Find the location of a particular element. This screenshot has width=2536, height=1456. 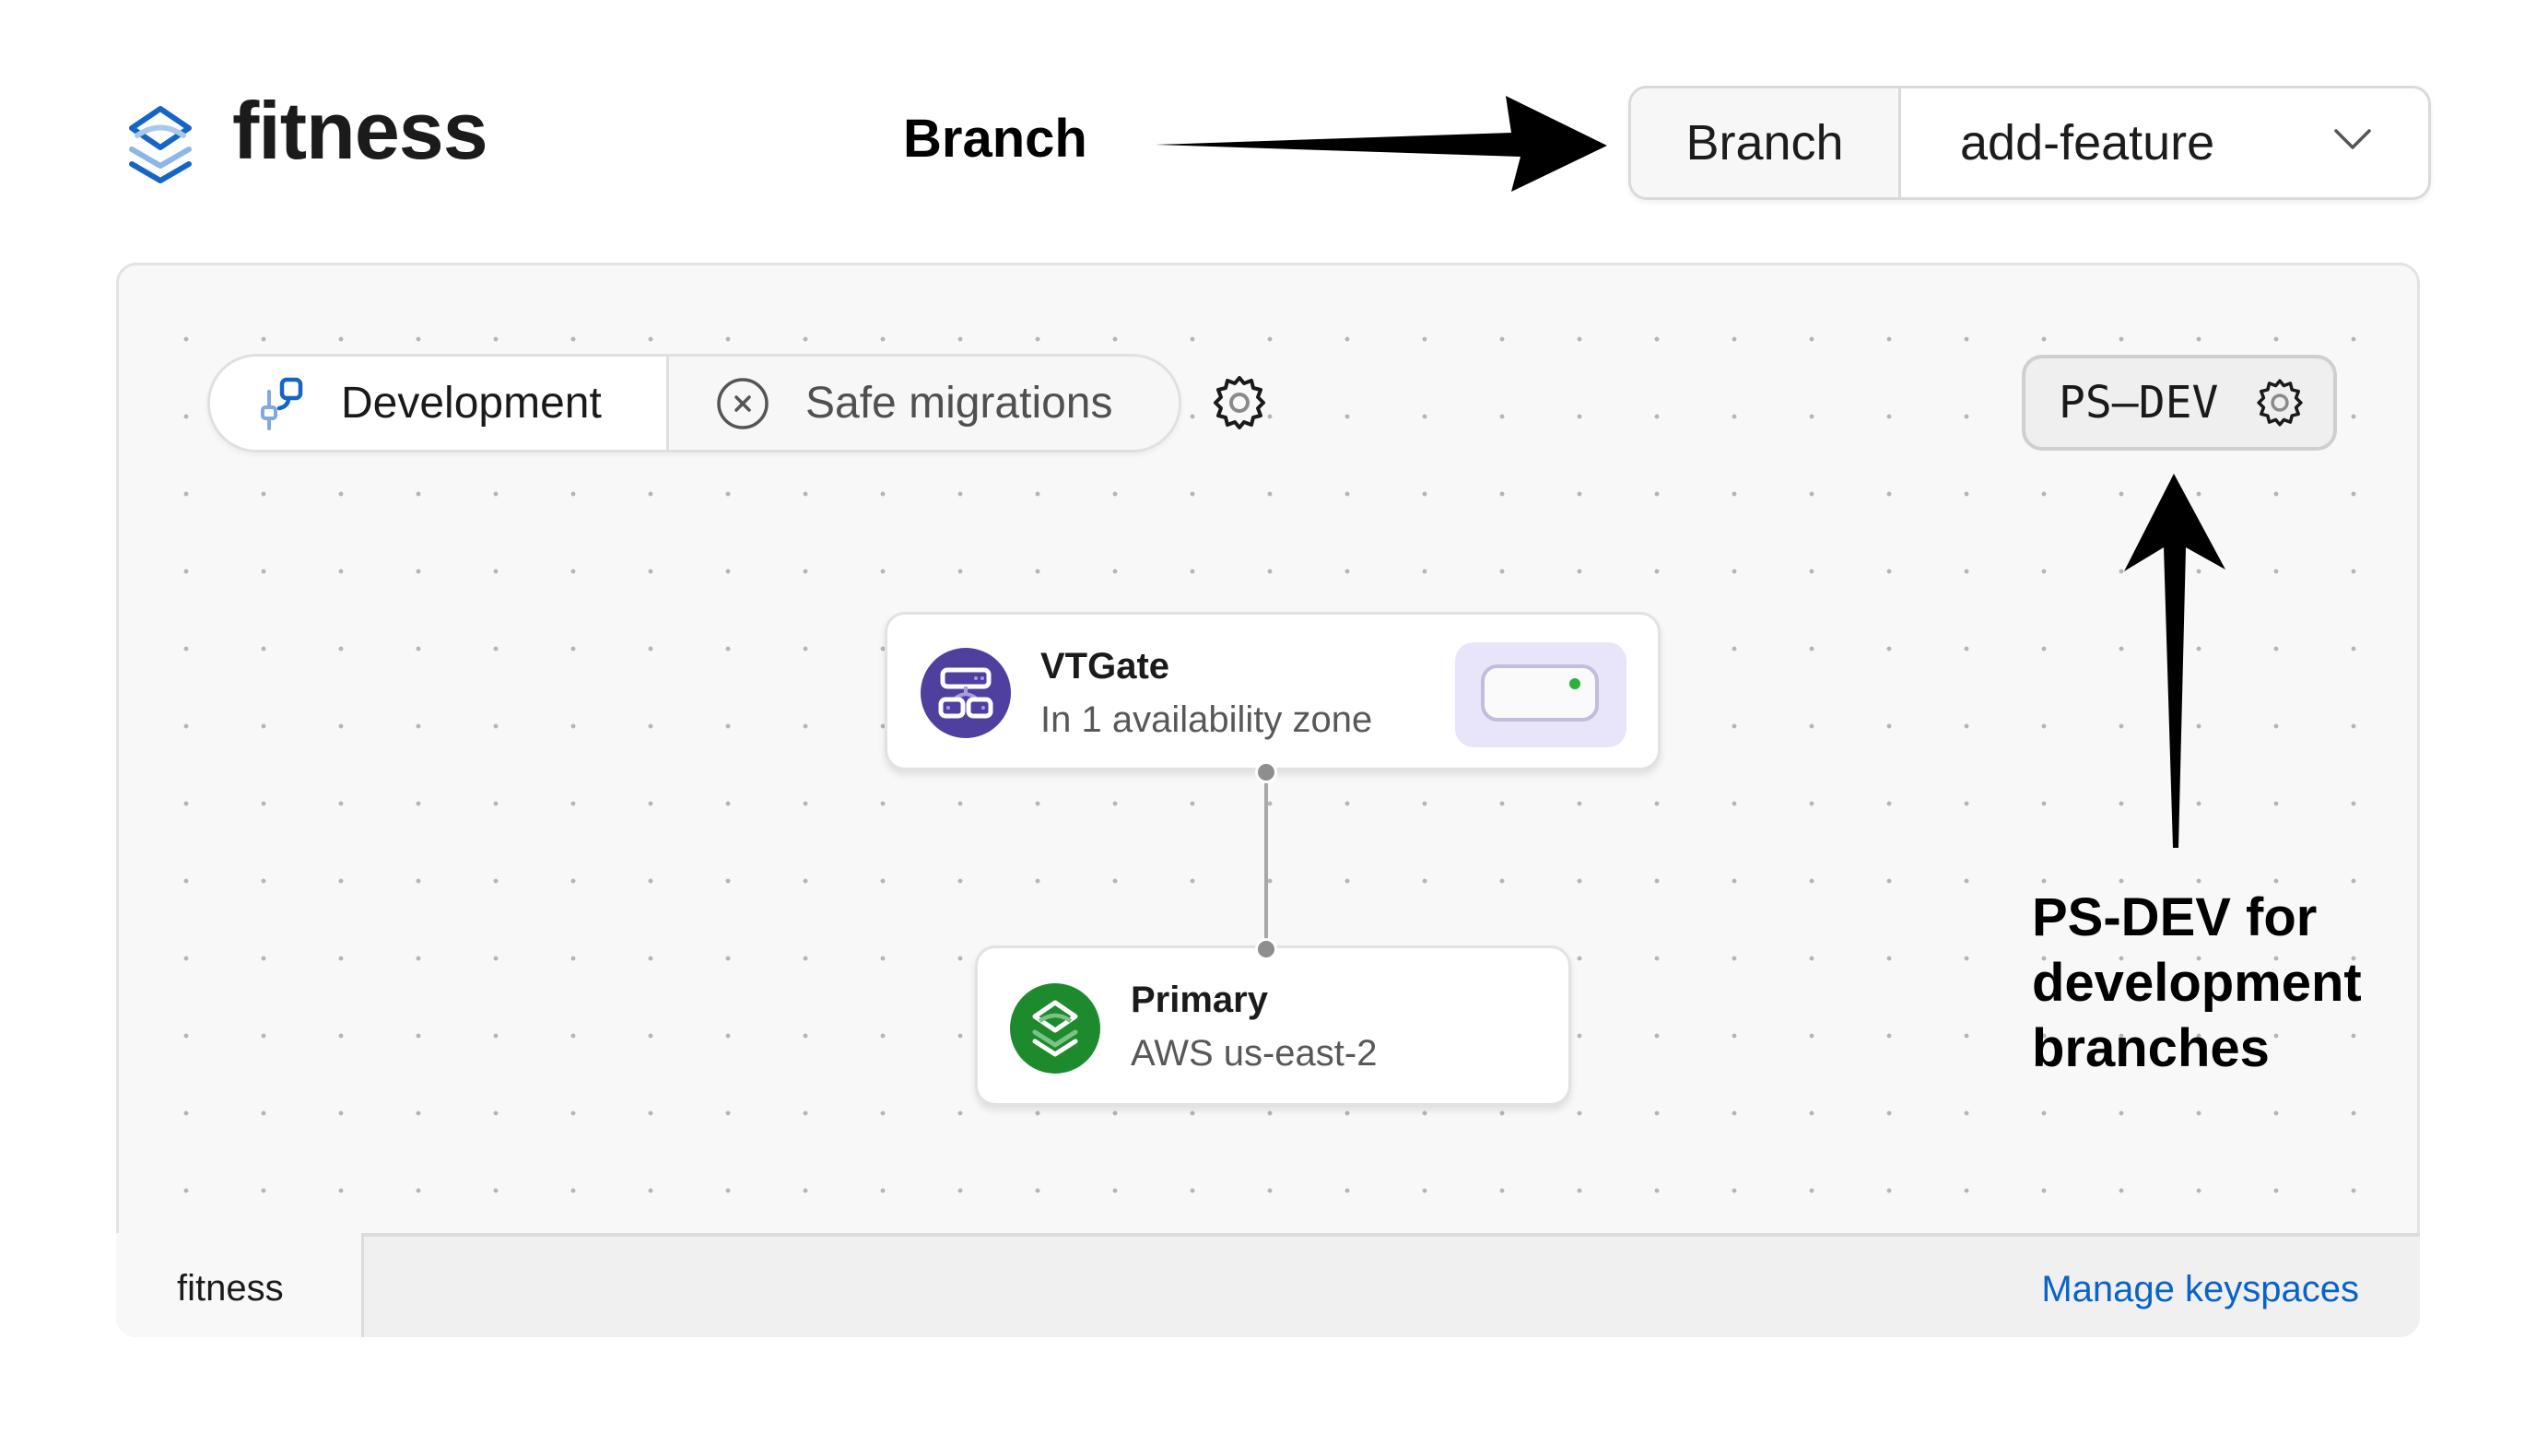

annotation-psdev-note: PS-DEV for development branches is located at coordinates (2197, 983).